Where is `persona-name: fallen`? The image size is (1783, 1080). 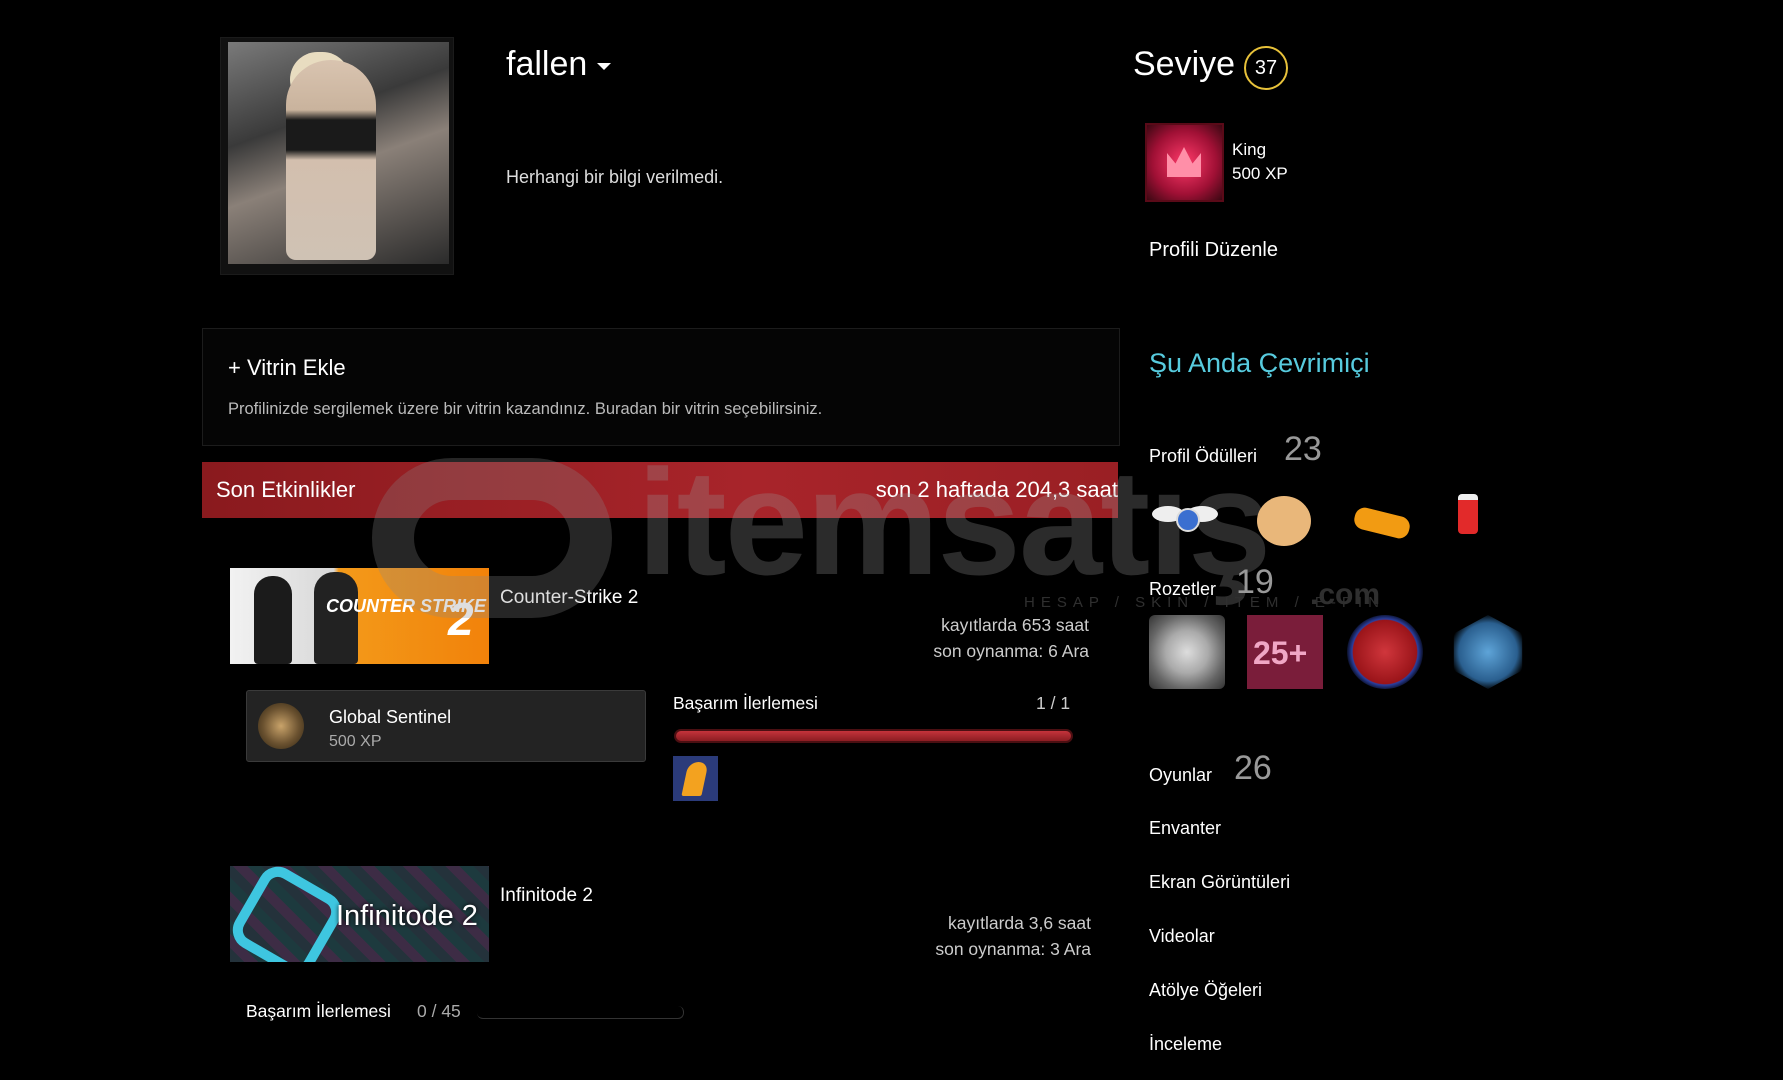 persona-name: fallen is located at coordinates (547, 64).